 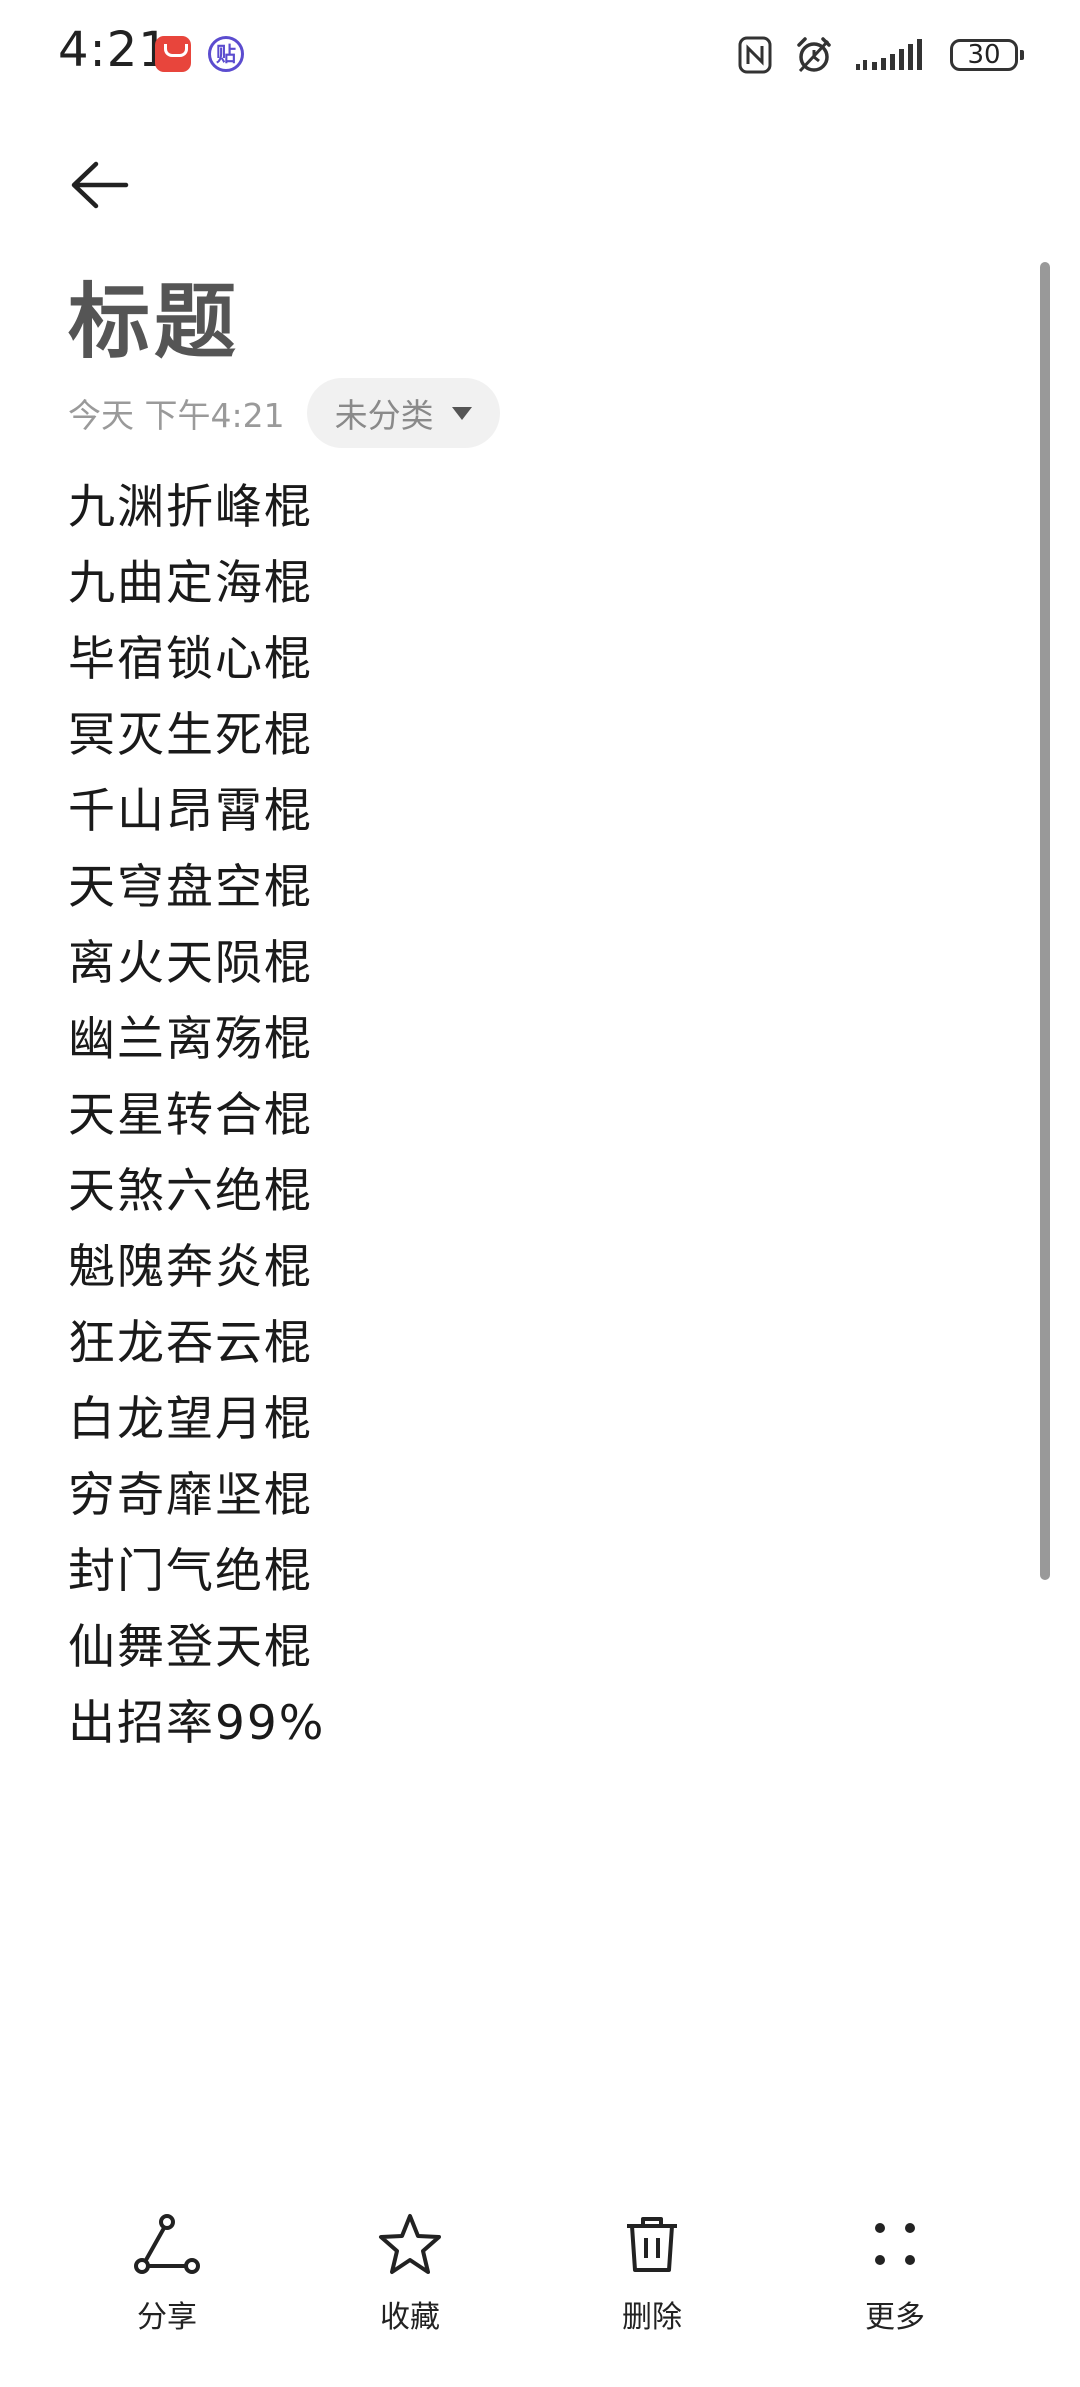 What do you see at coordinates (190, 1267) in the screenshot?
I see `note-line: 魁隗奔炎棍` at bounding box center [190, 1267].